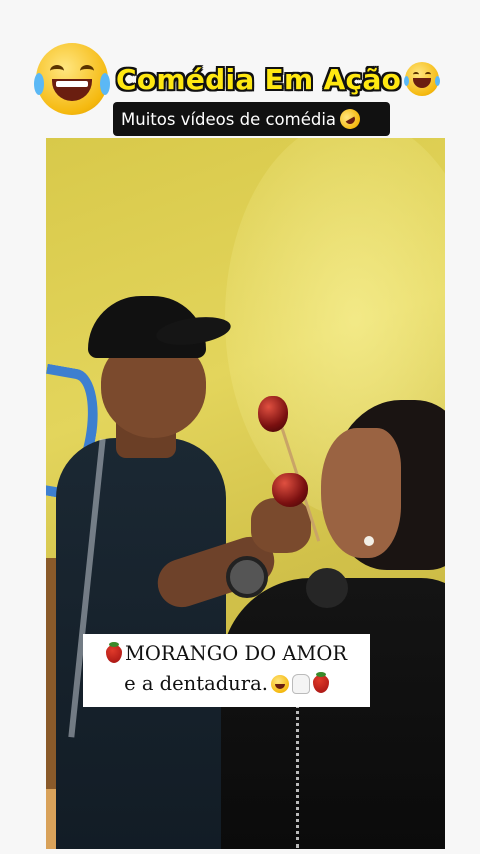 The width and height of the screenshot is (480, 854). Describe the element at coordinates (300, 683) in the screenshot. I see `tooth-icon` at that location.